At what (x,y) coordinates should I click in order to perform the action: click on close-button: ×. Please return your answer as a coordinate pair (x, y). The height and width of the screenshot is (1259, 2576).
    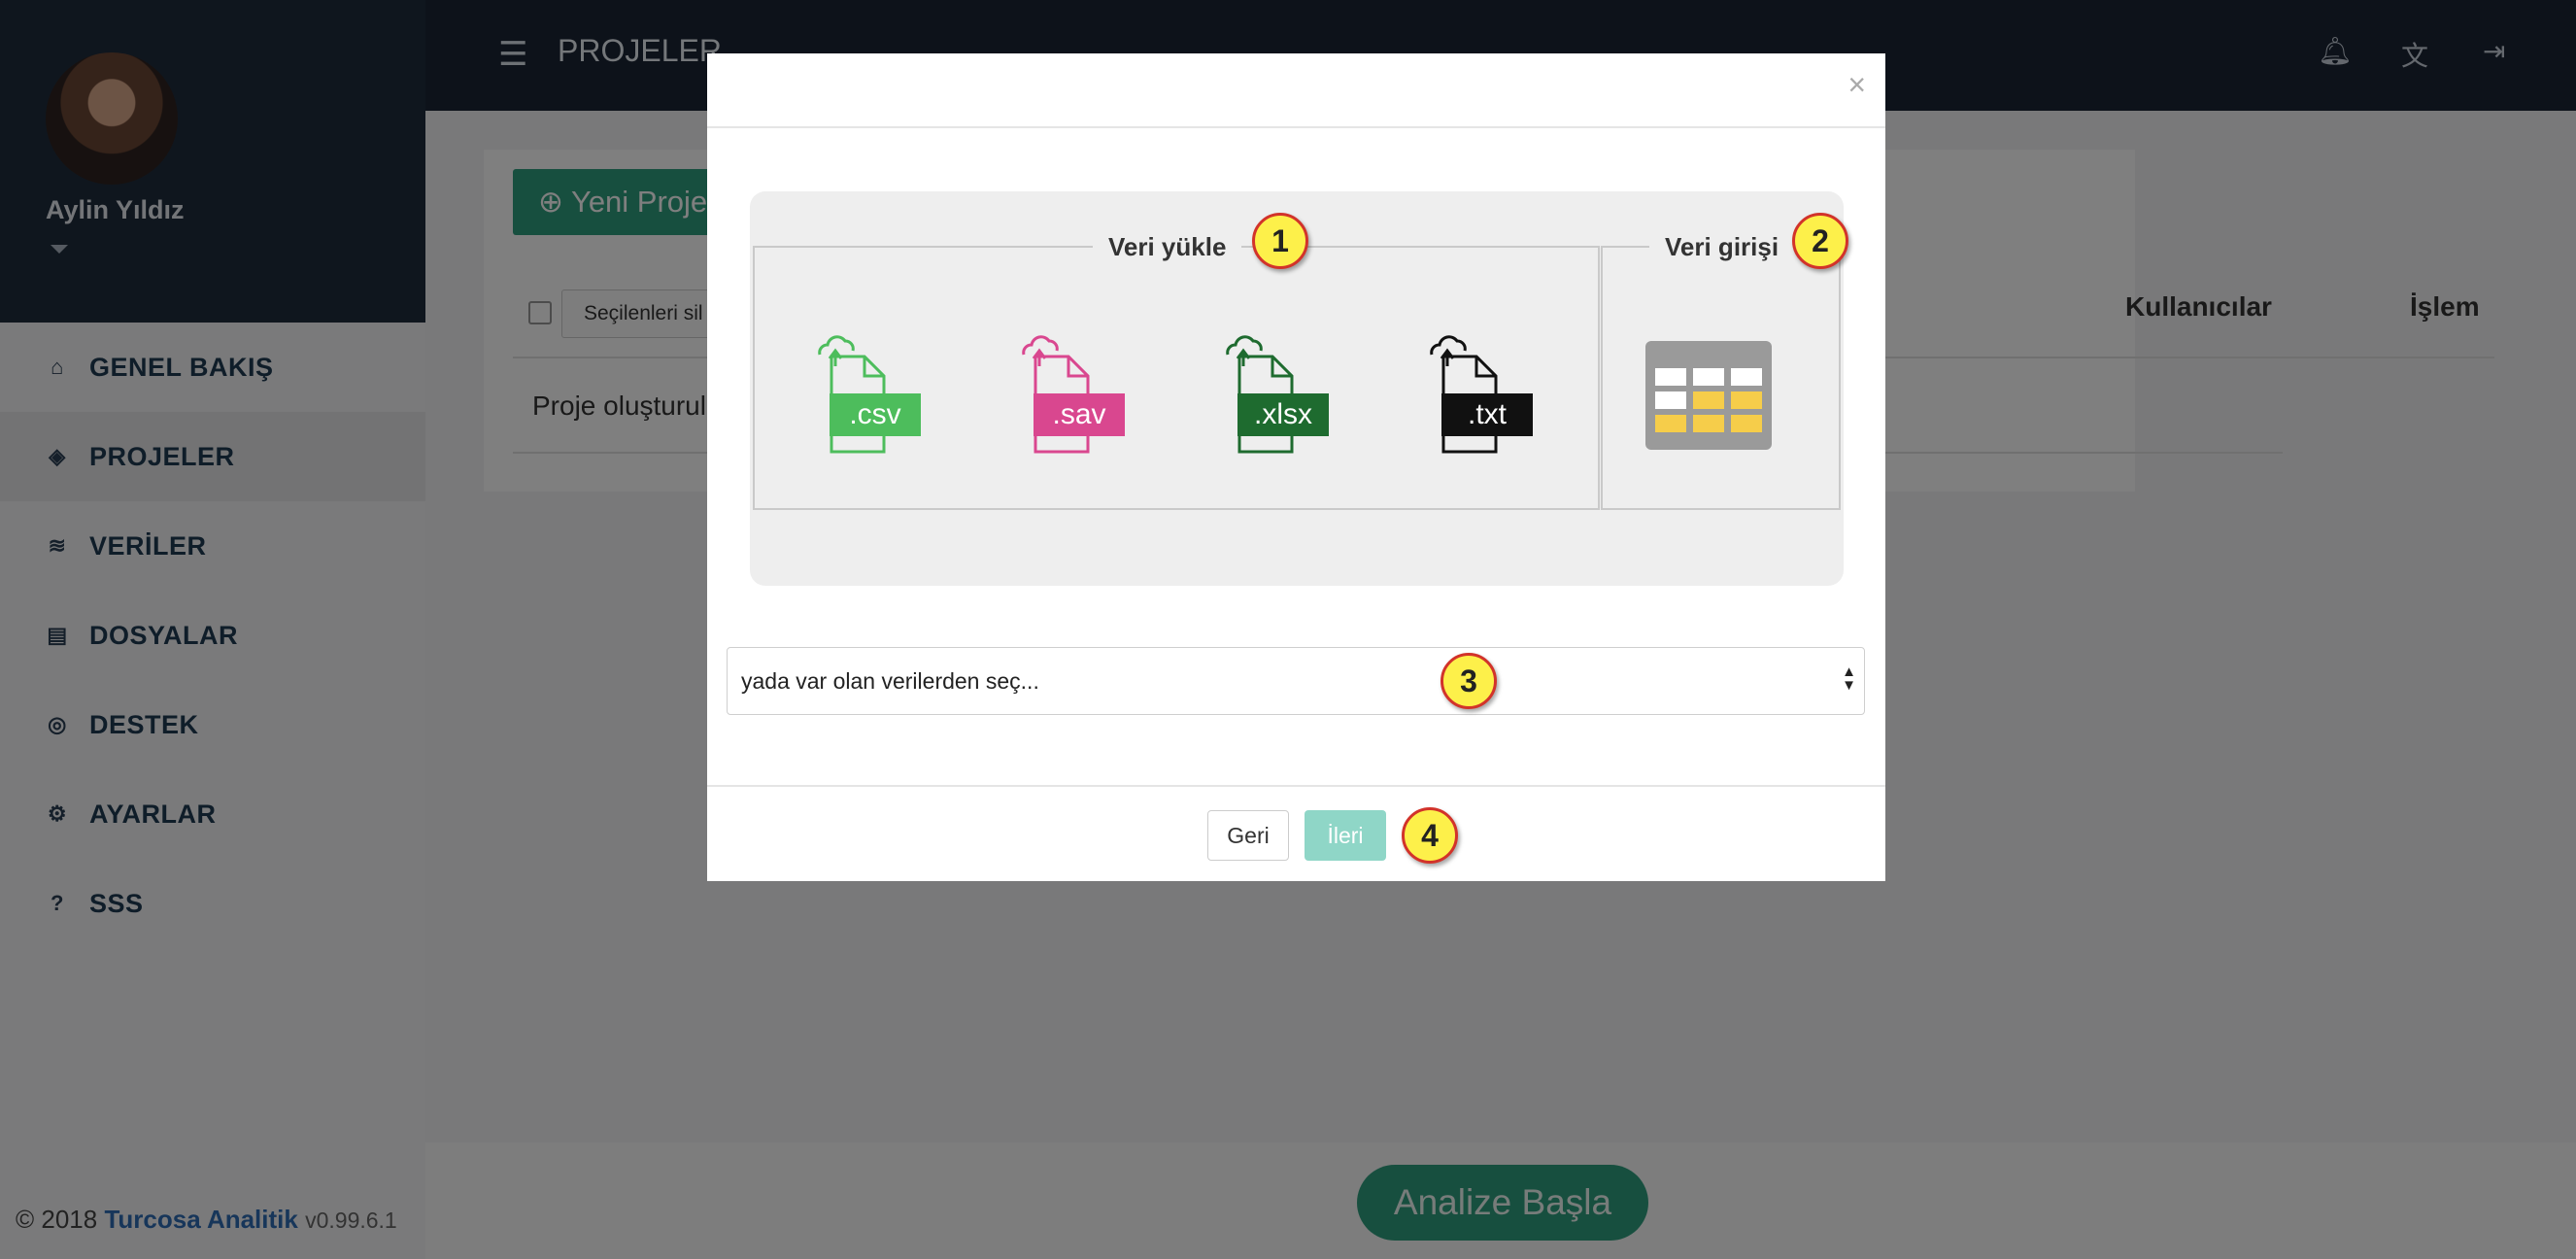
    Looking at the image, I should click on (1856, 85).